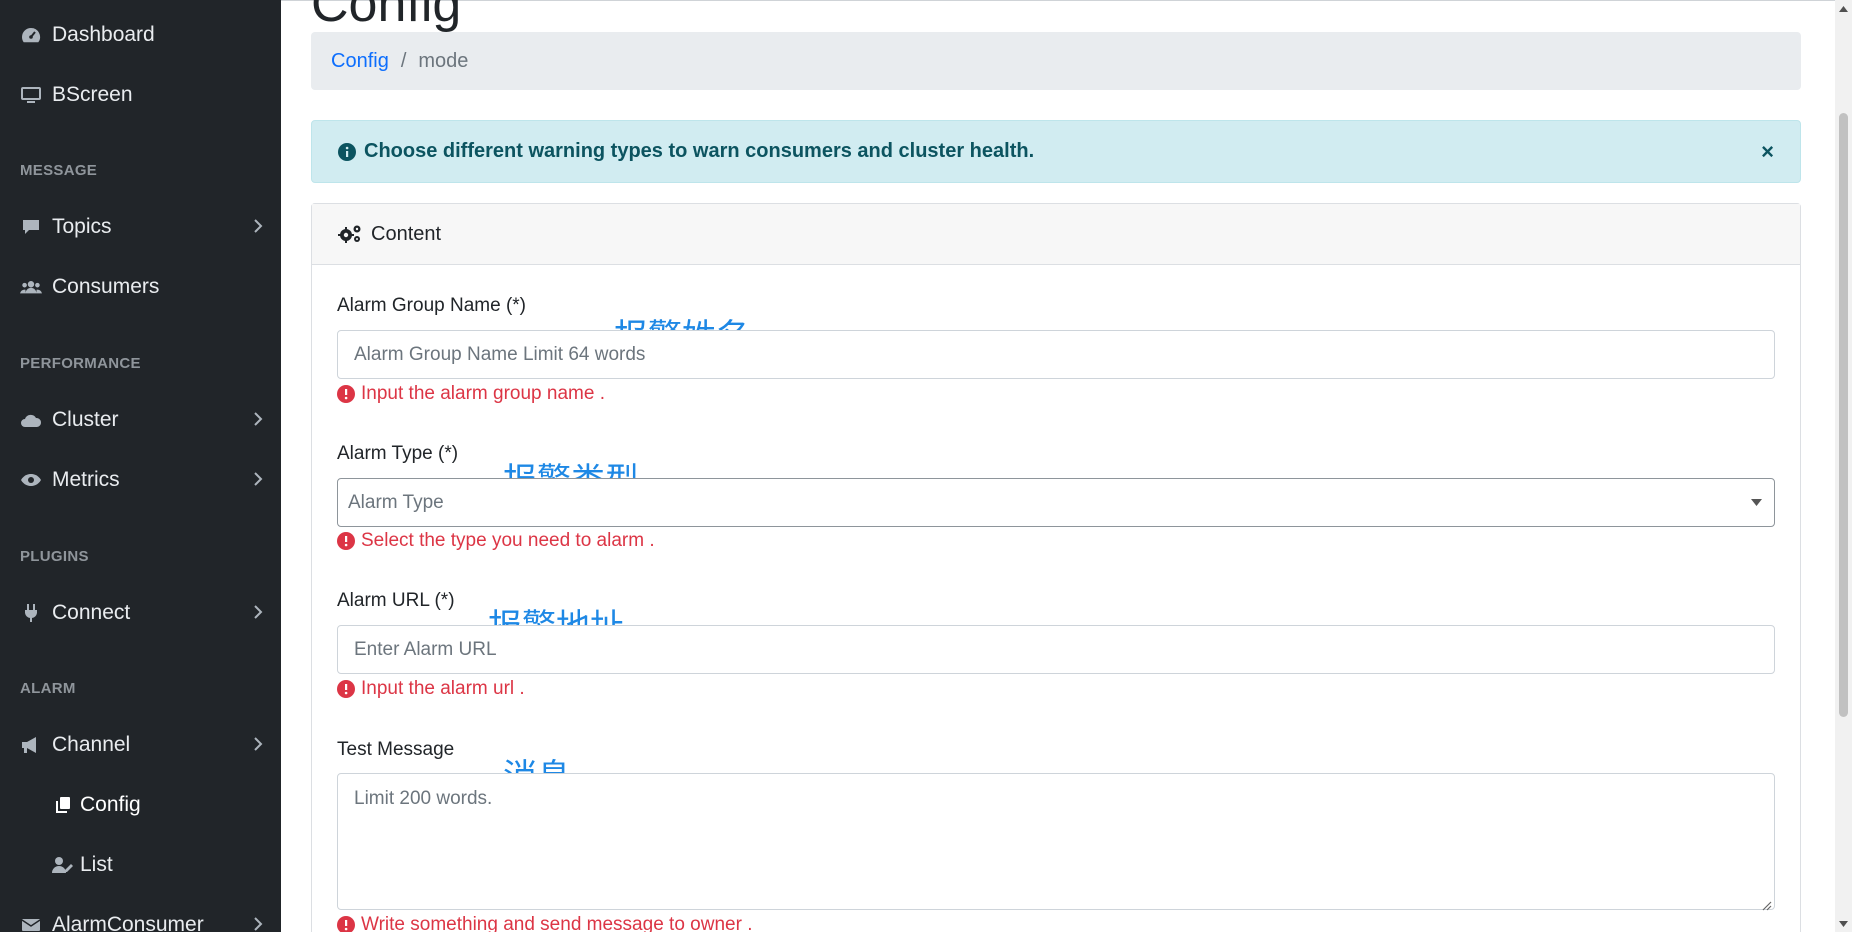  I want to click on sidebar-item-dashboard: Dashboard, so click(140, 35).